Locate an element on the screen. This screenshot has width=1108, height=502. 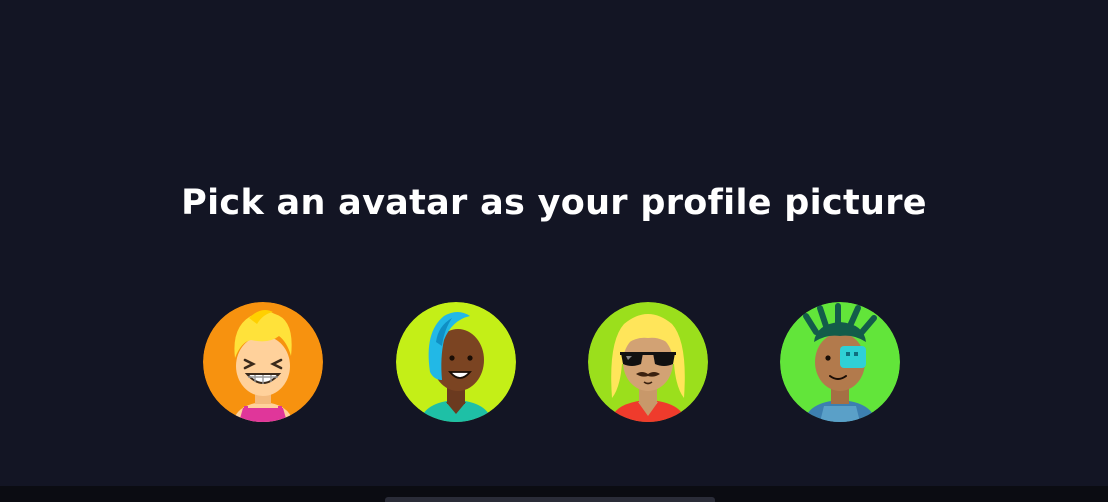
sunglasses-mustache-avatar-icon is located at coordinates (648, 362).